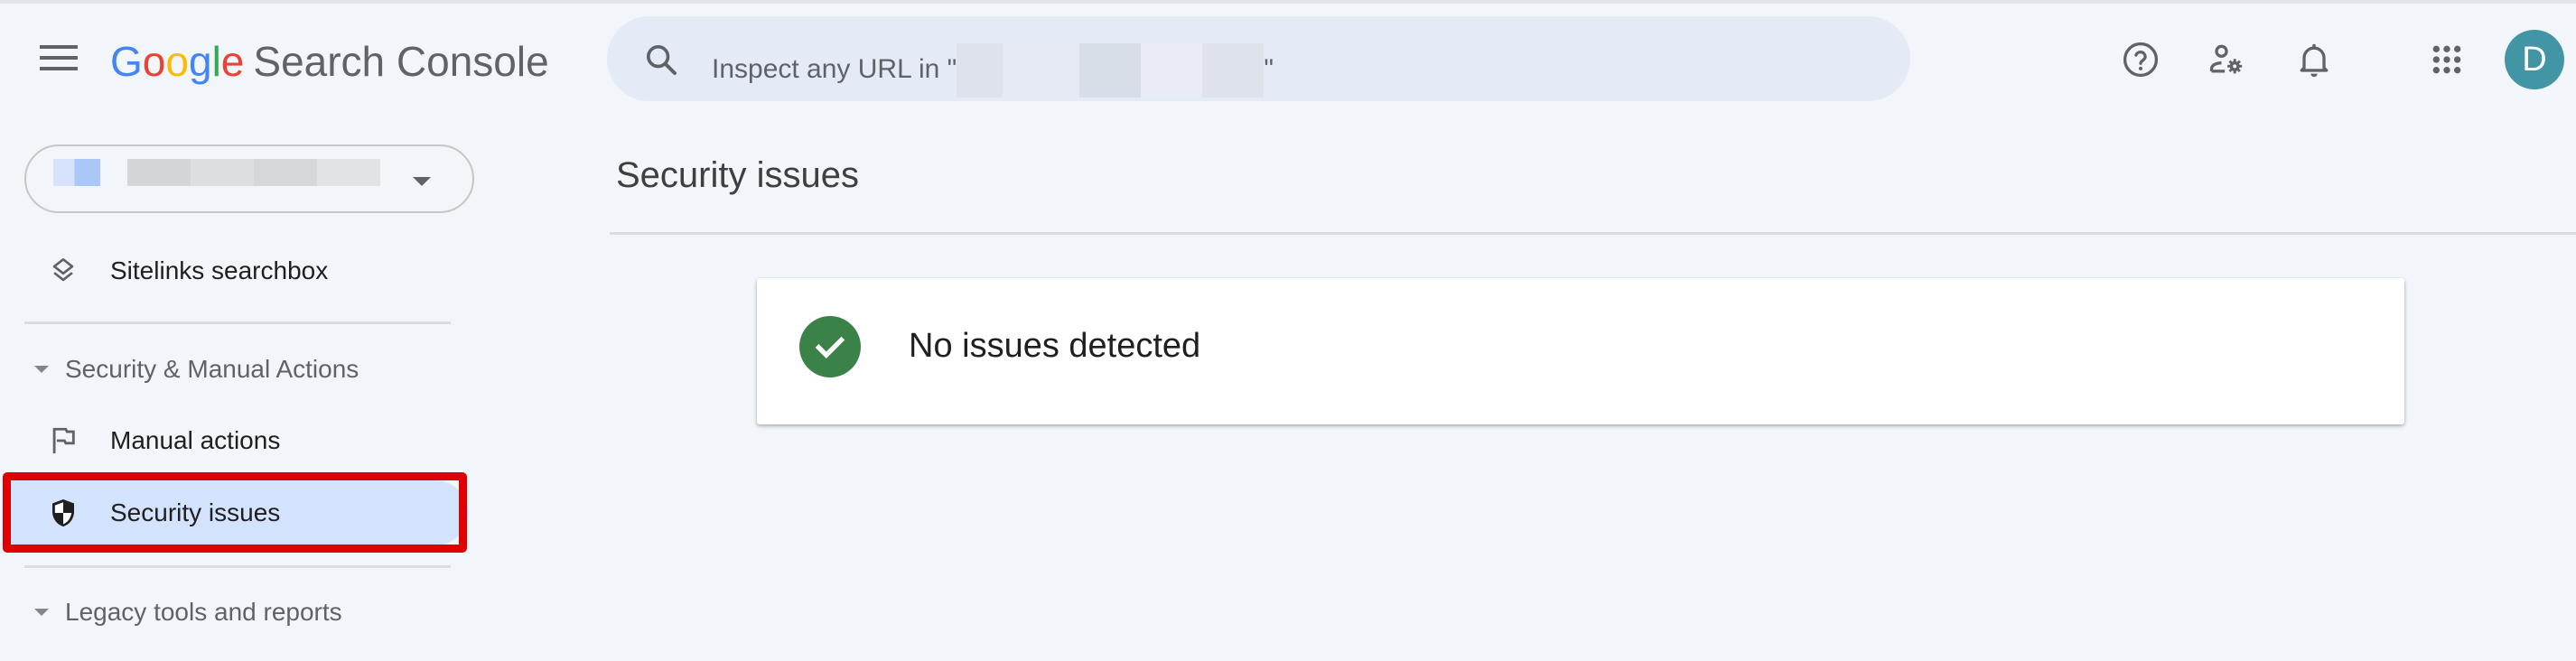  I want to click on manage-accounts-icon, so click(2226, 59).